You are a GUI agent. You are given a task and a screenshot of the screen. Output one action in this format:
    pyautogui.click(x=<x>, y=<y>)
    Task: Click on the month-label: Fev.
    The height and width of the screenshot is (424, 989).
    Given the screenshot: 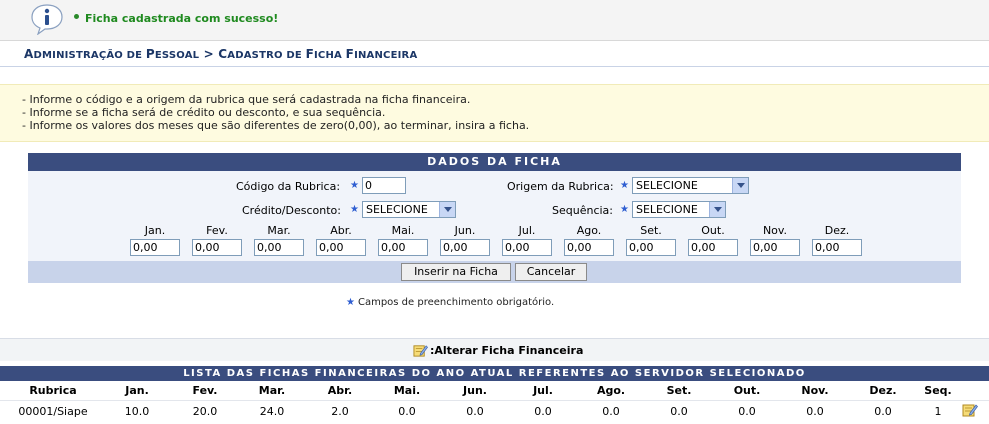 What is the action you would take?
    pyautogui.click(x=217, y=230)
    